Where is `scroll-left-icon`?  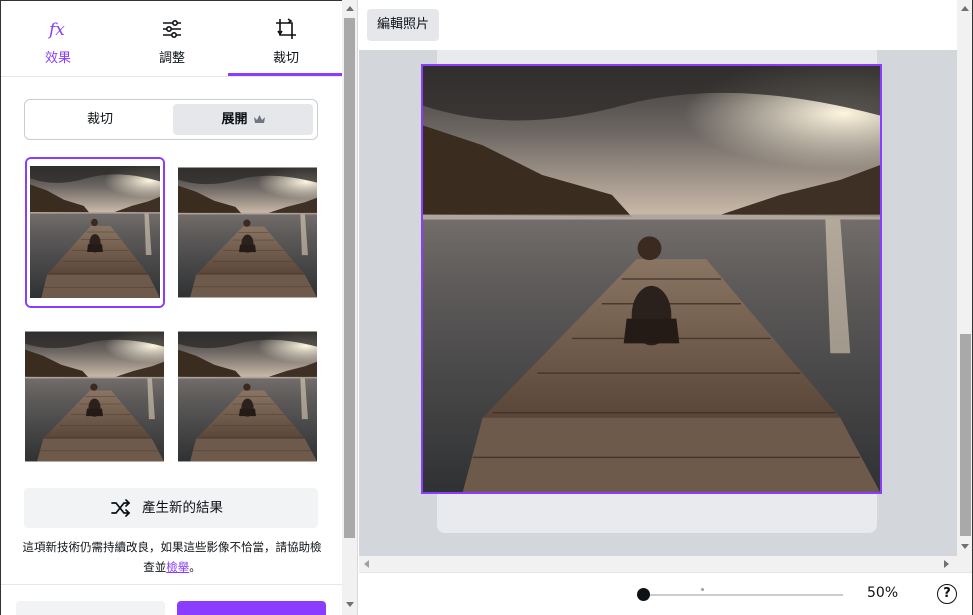
scroll-left-icon is located at coordinates (366, 564).